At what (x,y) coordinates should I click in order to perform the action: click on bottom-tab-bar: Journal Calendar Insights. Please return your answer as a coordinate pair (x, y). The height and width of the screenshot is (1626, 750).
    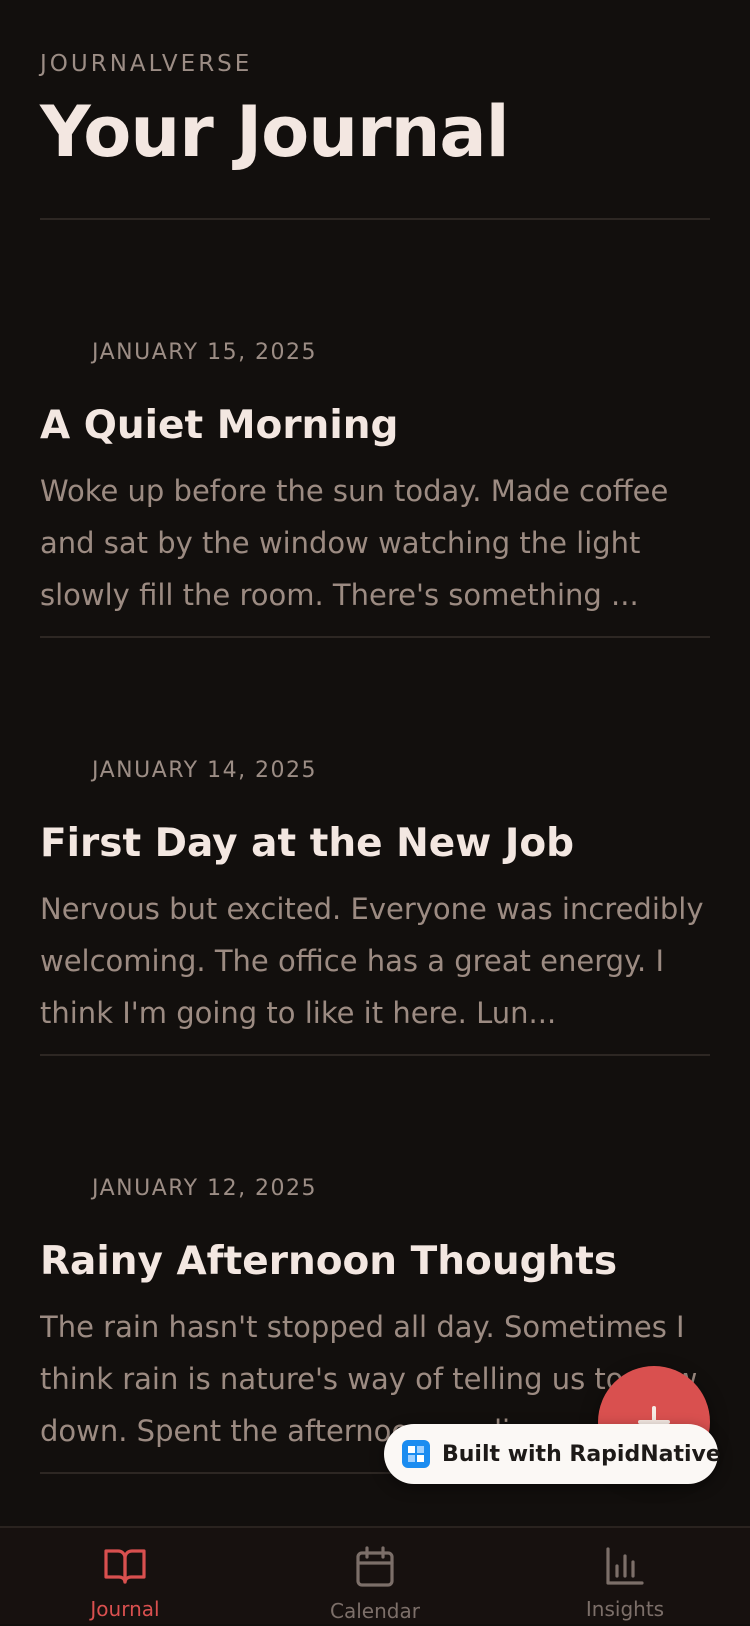
    Looking at the image, I should click on (375, 1575).